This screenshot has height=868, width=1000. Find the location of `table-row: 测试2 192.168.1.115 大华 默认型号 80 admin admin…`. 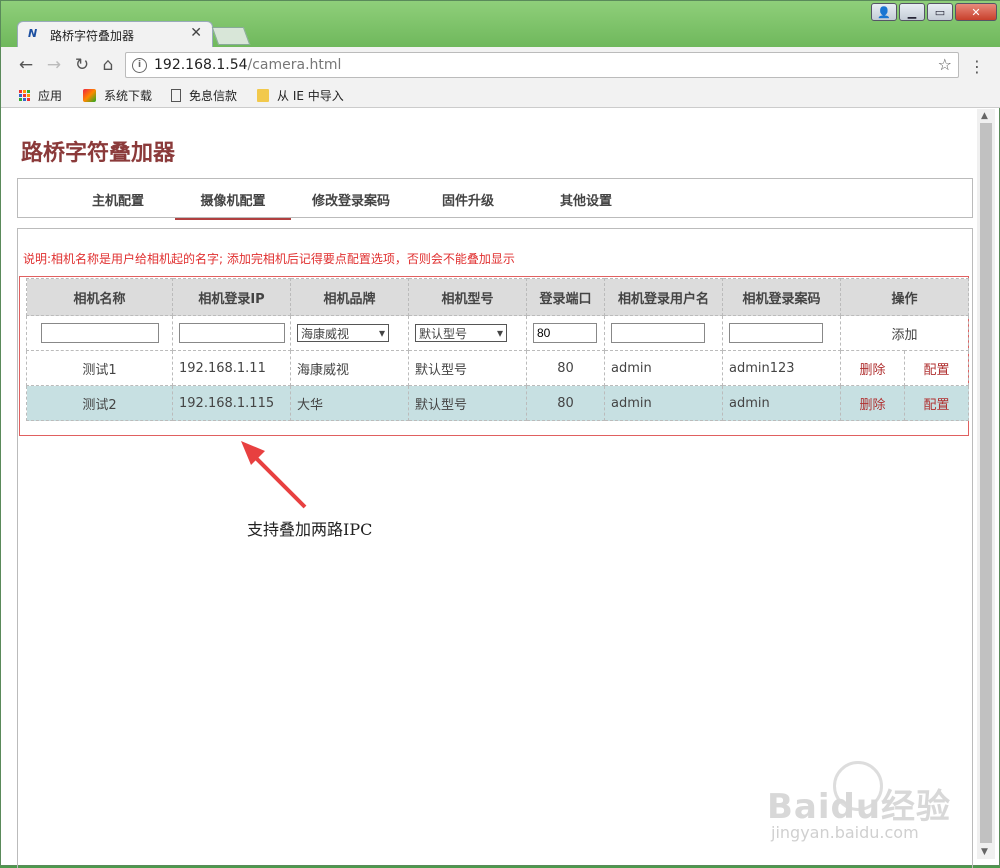

table-row: 测试2 192.168.1.115 大华 默认型号 80 admin admin… is located at coordinates (498, 403).